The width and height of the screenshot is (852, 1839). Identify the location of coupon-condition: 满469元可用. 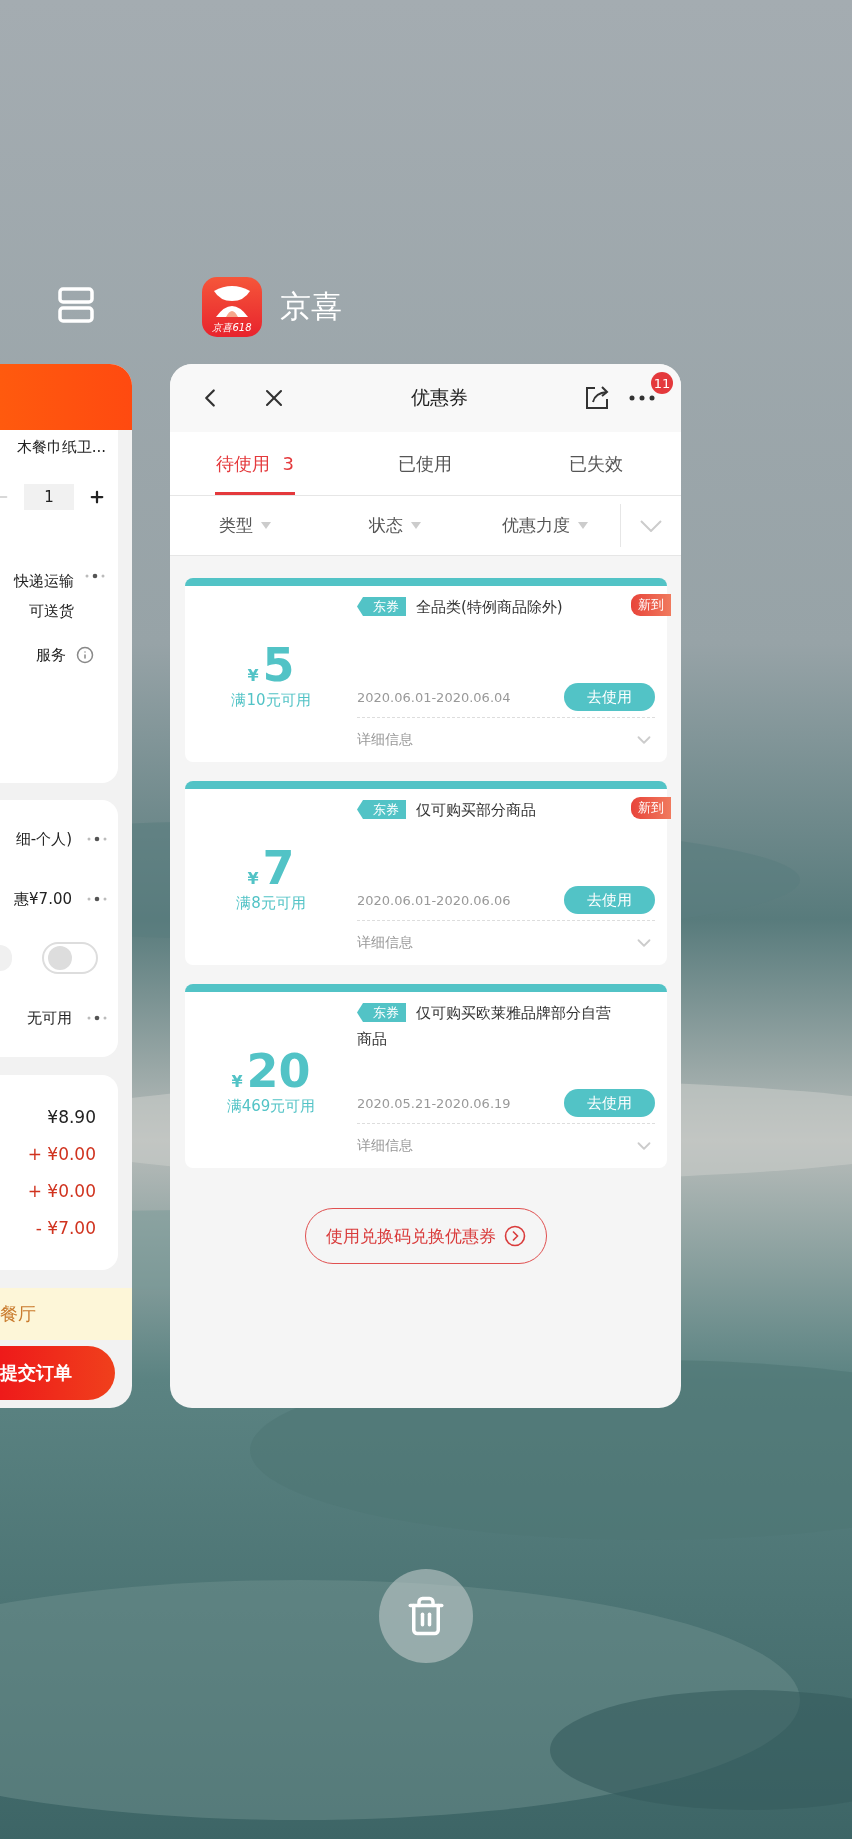
(271, 1106).